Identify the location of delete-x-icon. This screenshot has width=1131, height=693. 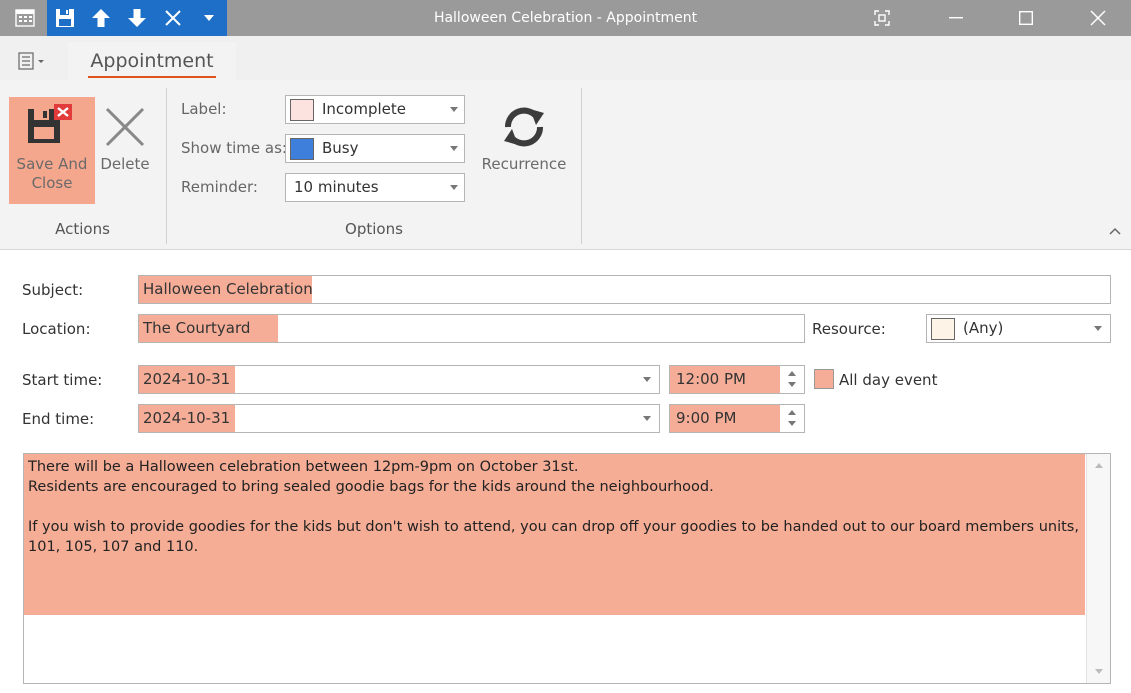
(125, 126).